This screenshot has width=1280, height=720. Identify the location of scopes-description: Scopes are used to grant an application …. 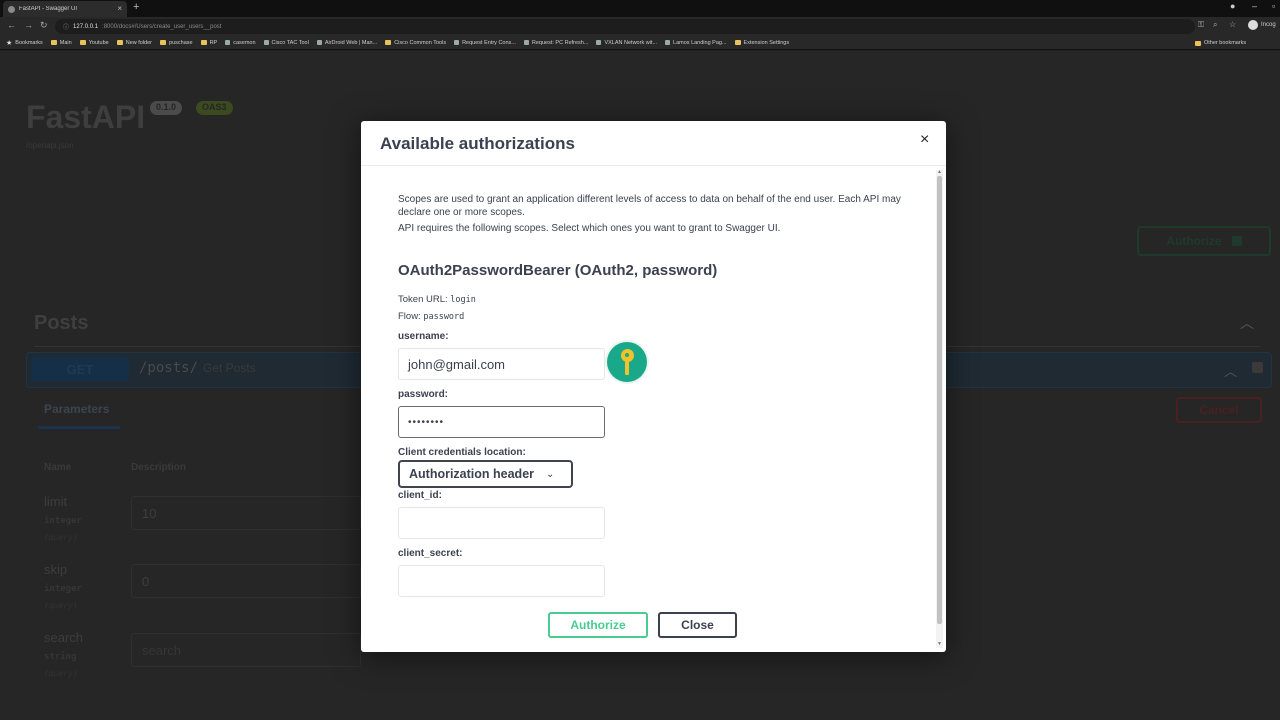
(649, 206).